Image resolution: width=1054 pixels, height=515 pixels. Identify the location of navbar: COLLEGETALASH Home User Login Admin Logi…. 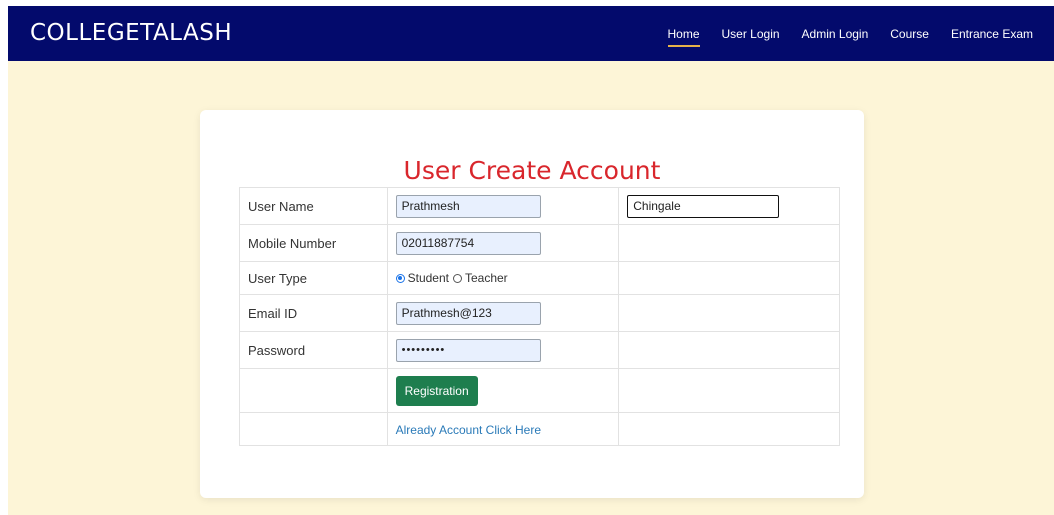
(531, 33).